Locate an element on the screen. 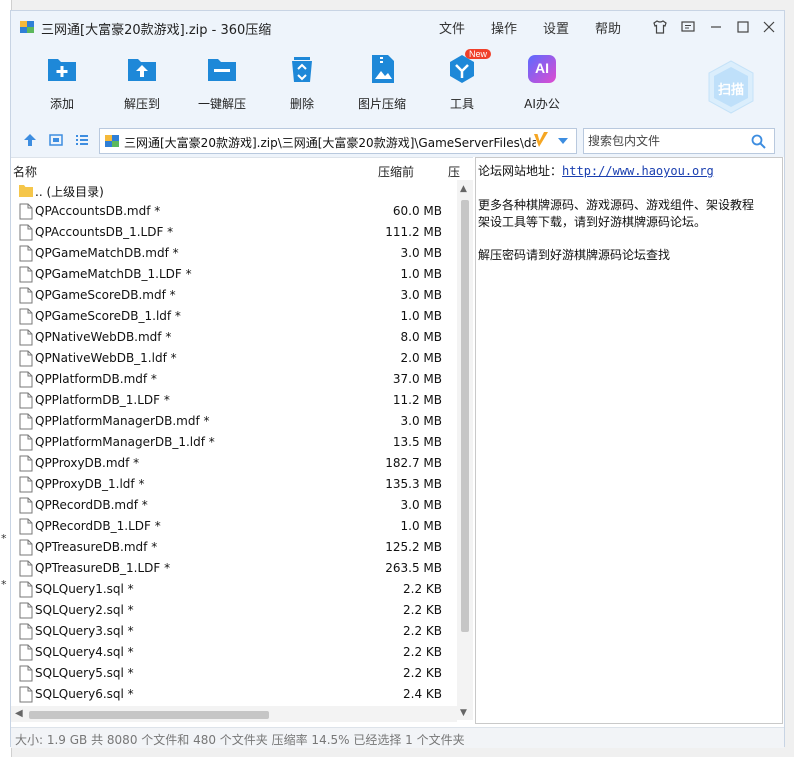 This screenshot has height=757, width=794. add-button: 添加 is located at coordinates (62, 81).